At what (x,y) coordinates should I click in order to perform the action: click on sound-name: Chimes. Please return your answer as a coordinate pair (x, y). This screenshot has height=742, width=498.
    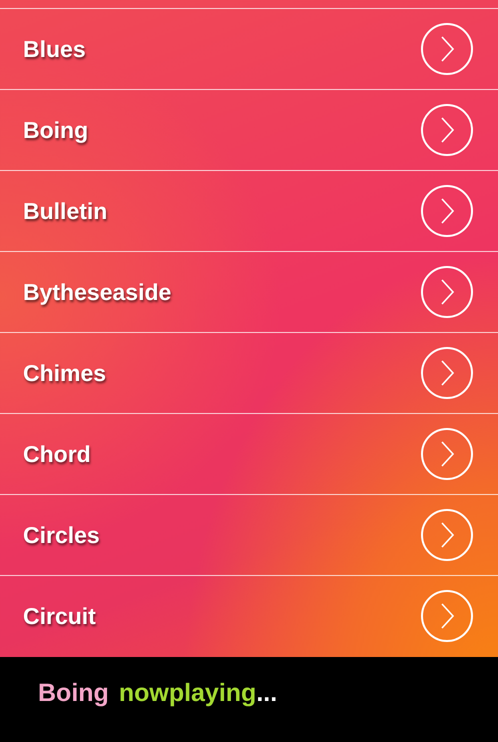
    Looking at the image, I should click on (64, 373).